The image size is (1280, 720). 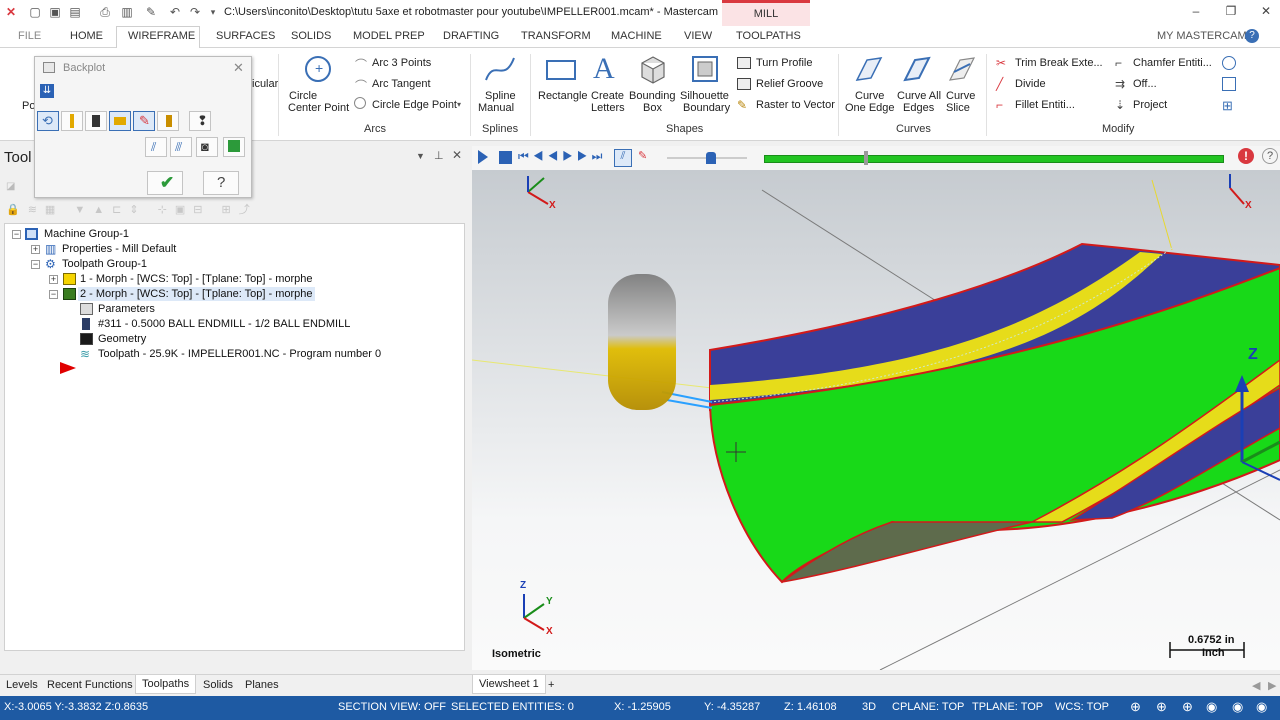 I want to click on tab-machine: MACHINE, so click(x=636, y=36).